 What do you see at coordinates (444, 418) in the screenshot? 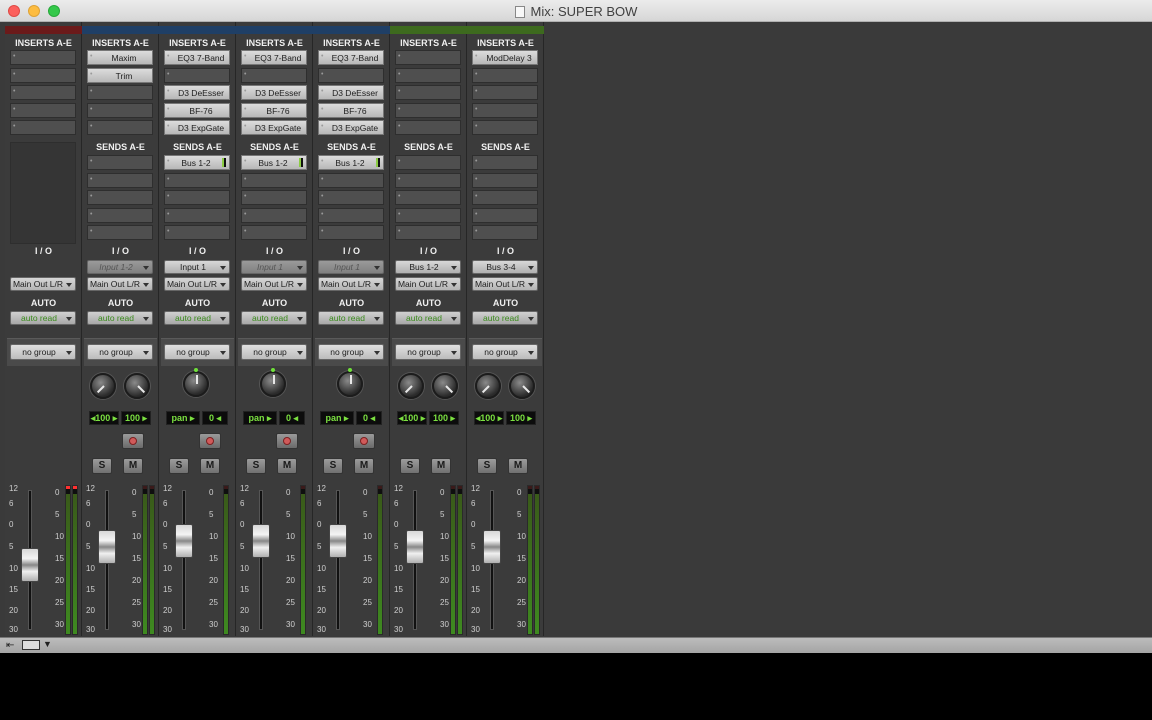
I see `pan-right-readout: 100 ▸` at bounding box center [444, 418].